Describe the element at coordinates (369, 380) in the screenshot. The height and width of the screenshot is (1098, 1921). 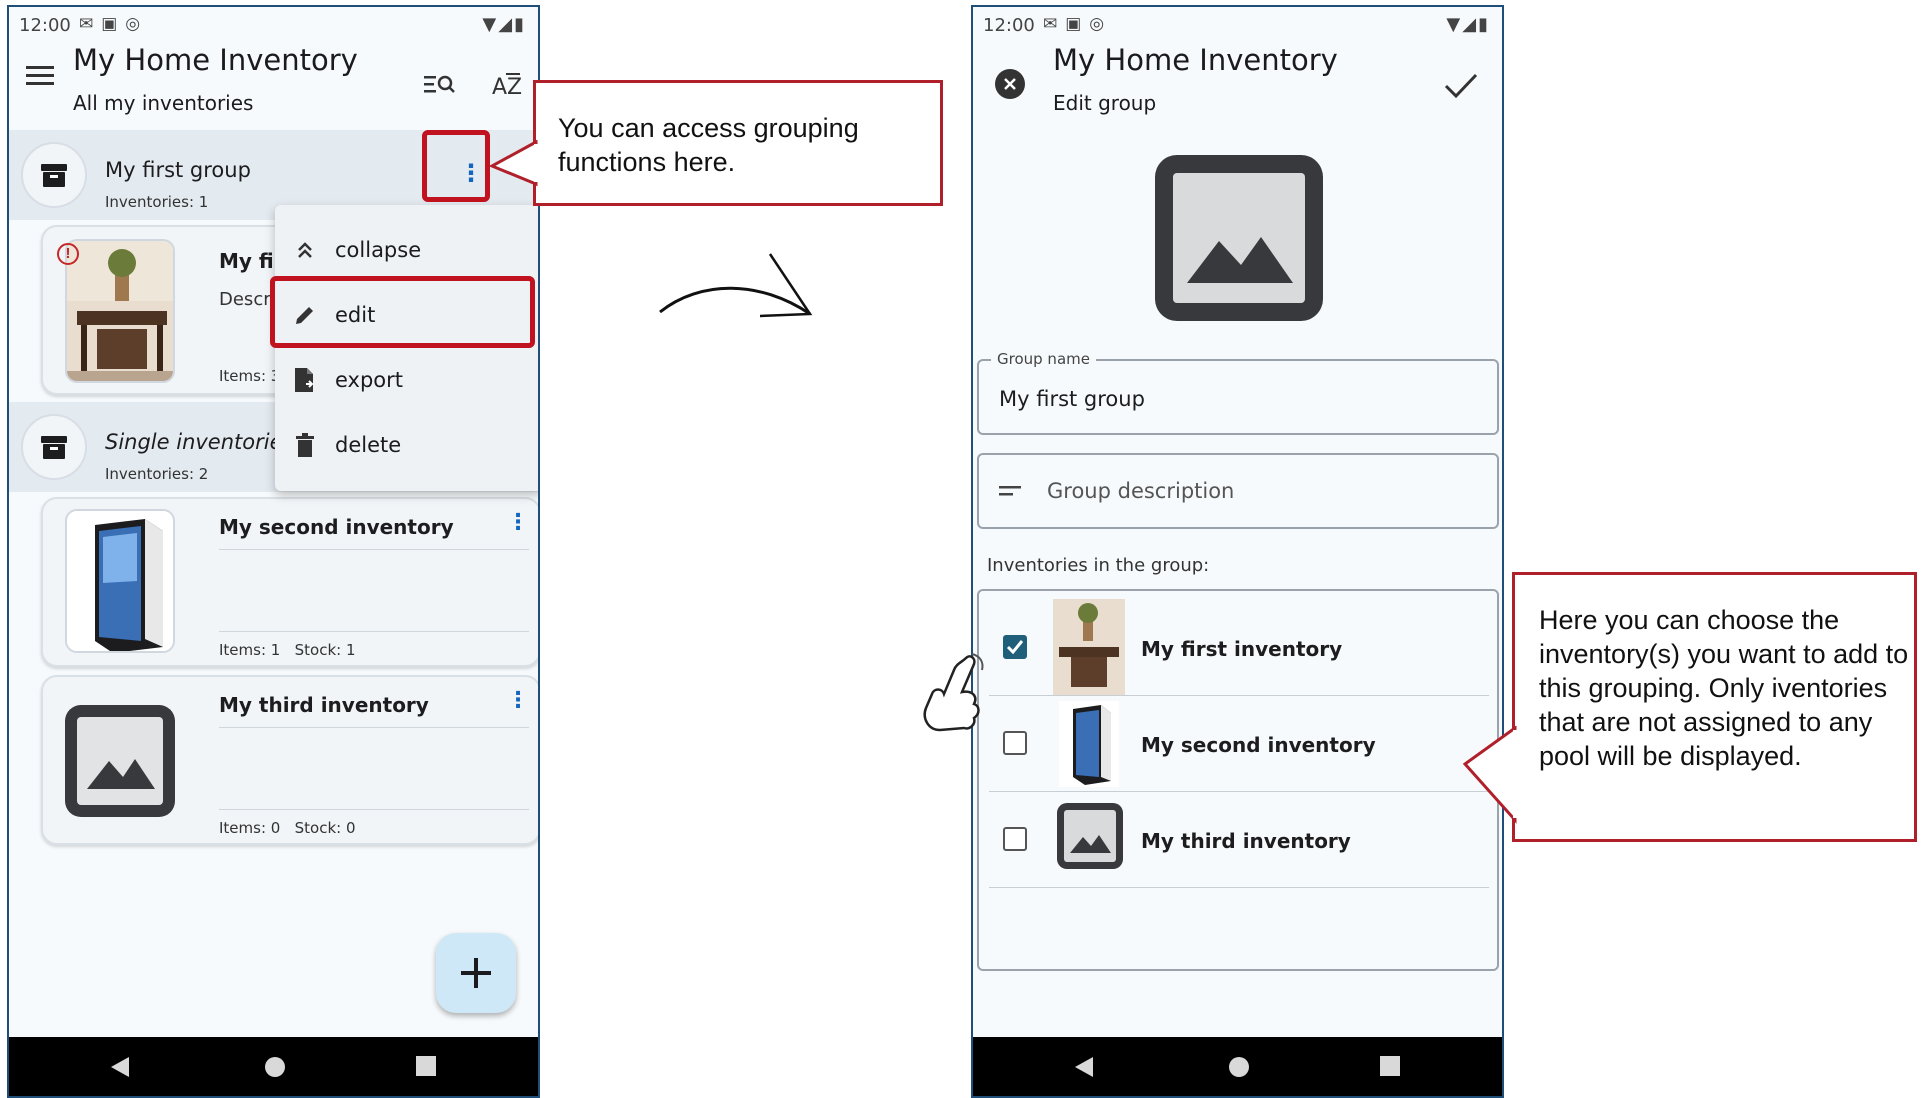
I see `menu-label: export` at that location.